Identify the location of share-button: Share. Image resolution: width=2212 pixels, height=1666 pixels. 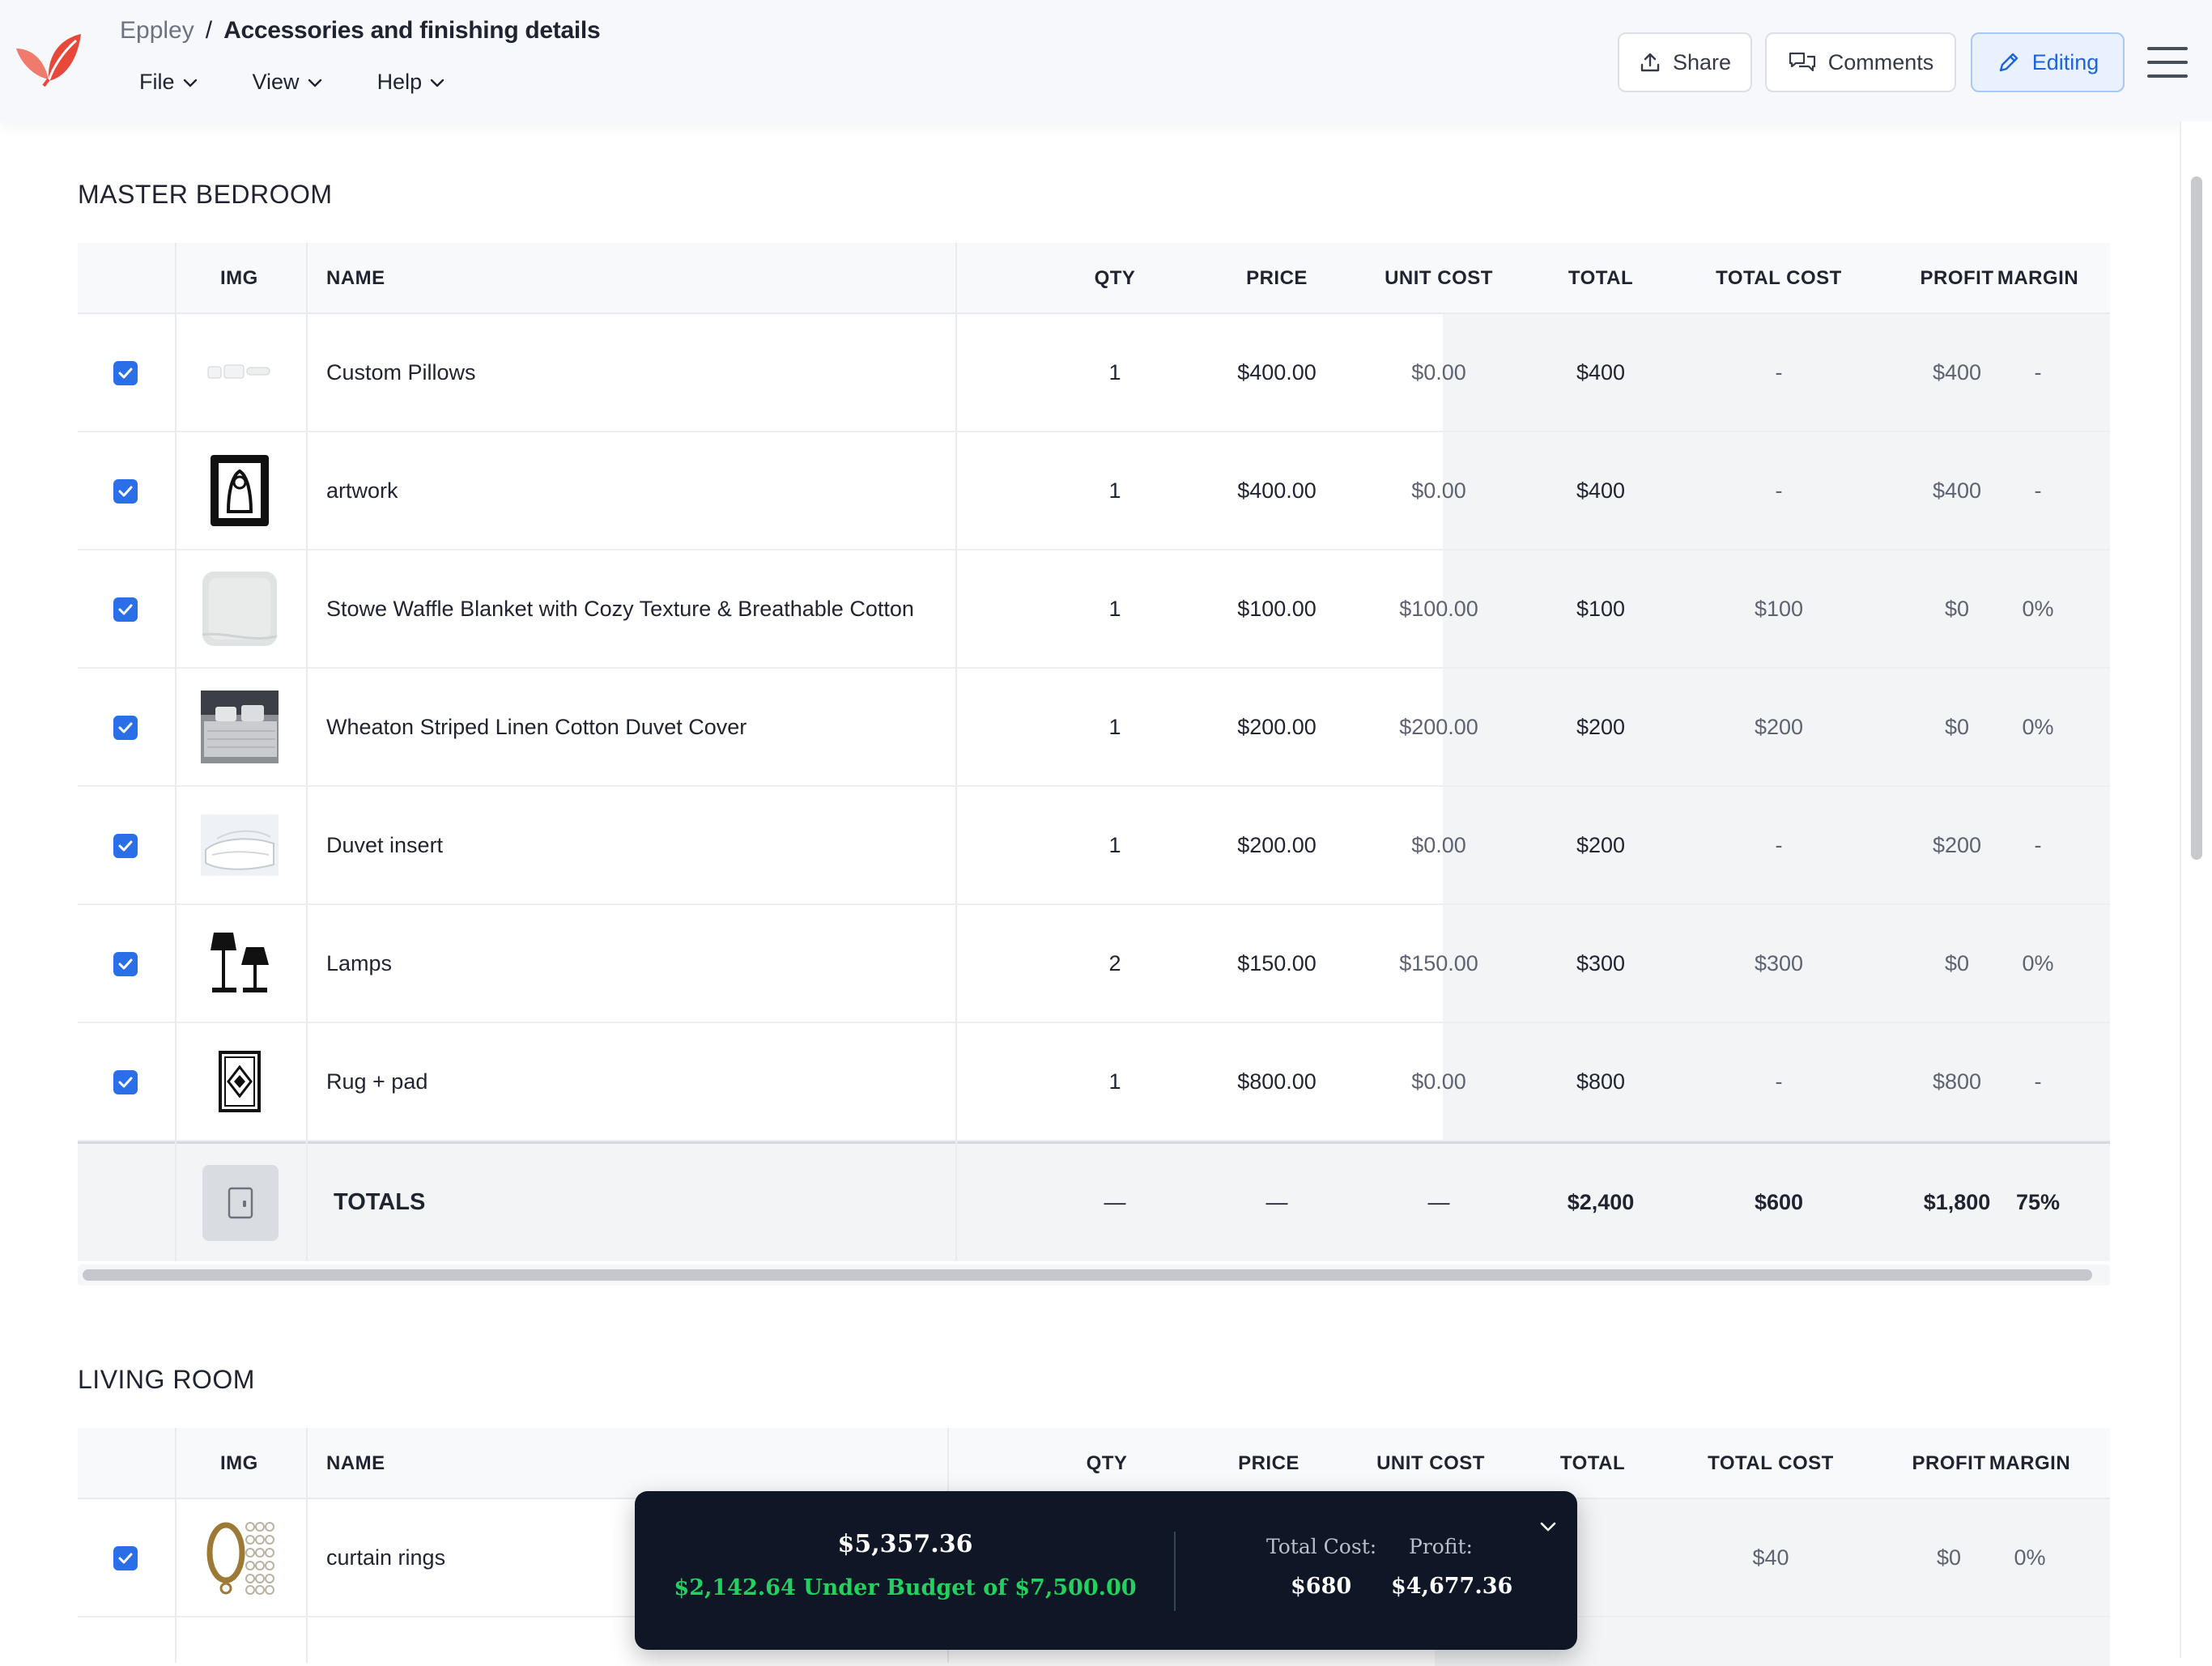
(1685, 62).